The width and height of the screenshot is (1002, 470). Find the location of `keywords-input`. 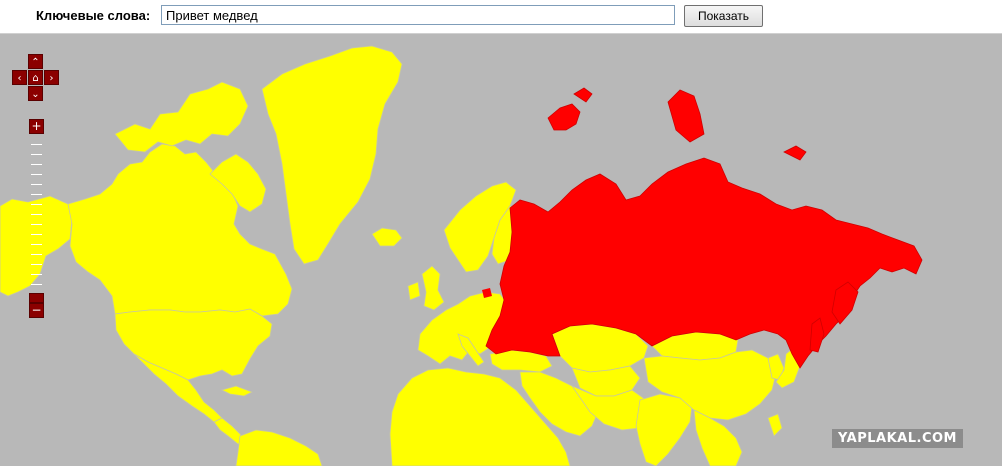

keywords-input is located at coordinates (418, 15).